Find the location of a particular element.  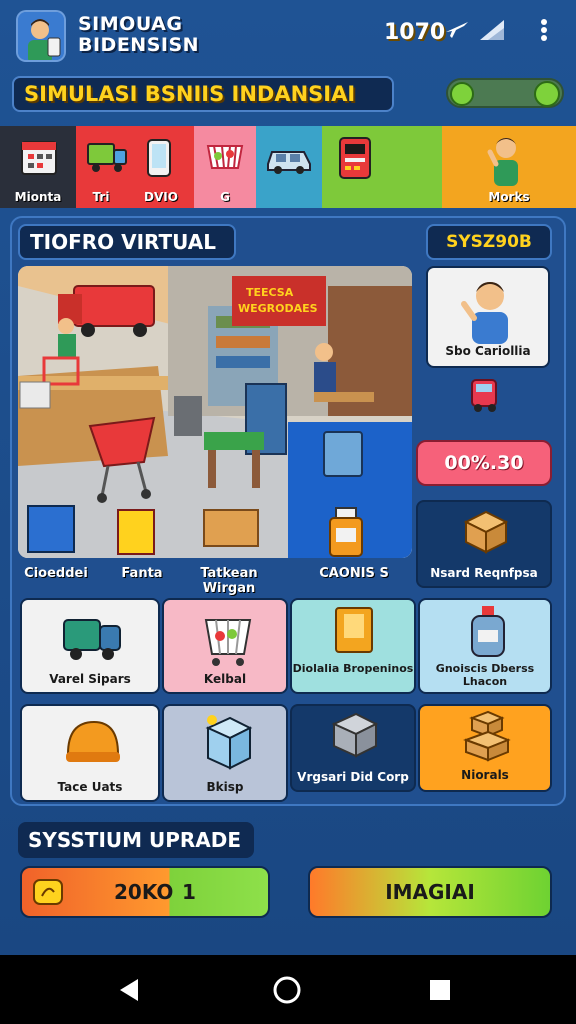

score-badge: SYSZ90B is located at coordinates (489, 242).